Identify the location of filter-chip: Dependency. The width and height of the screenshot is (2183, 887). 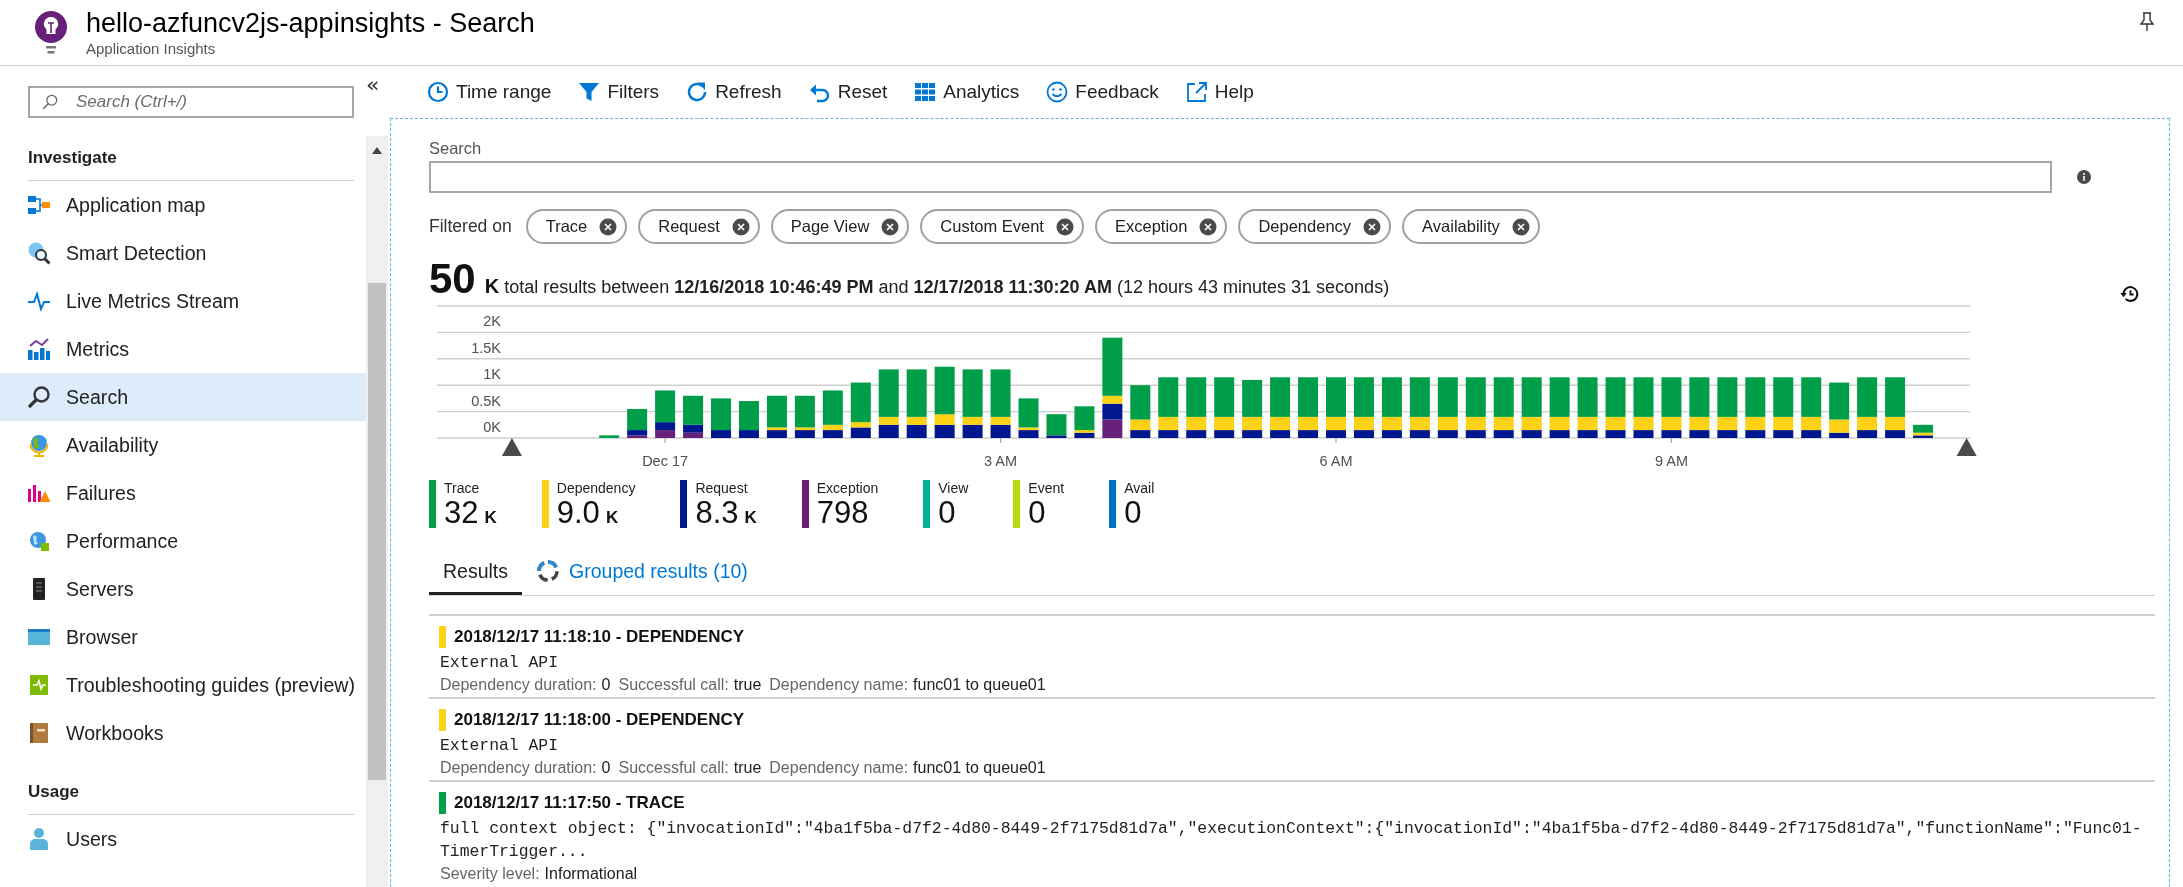
(1315, 226).